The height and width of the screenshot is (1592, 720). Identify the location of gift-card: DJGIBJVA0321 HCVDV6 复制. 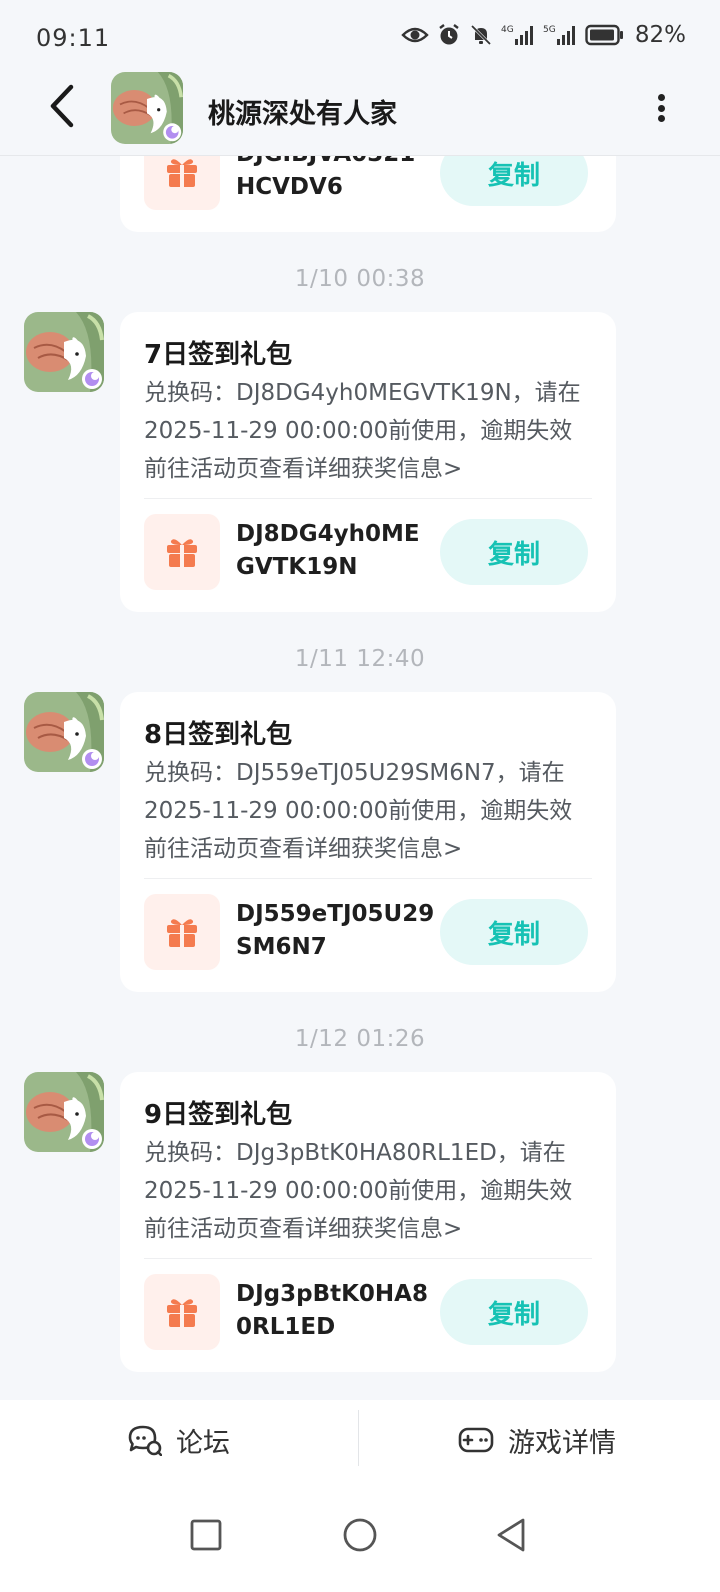
(368, 194).